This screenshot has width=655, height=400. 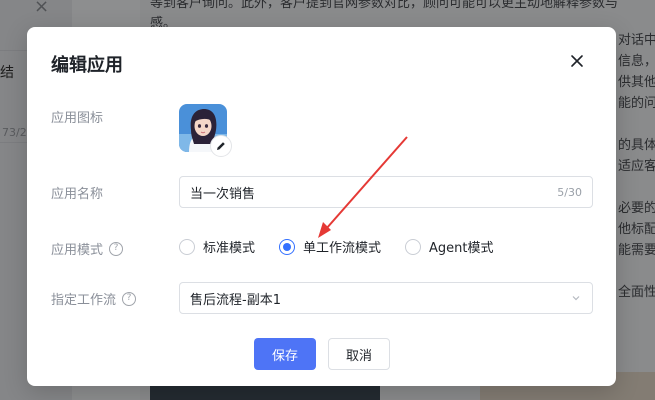 I want to click on close-button, so click(x=577, y=61).